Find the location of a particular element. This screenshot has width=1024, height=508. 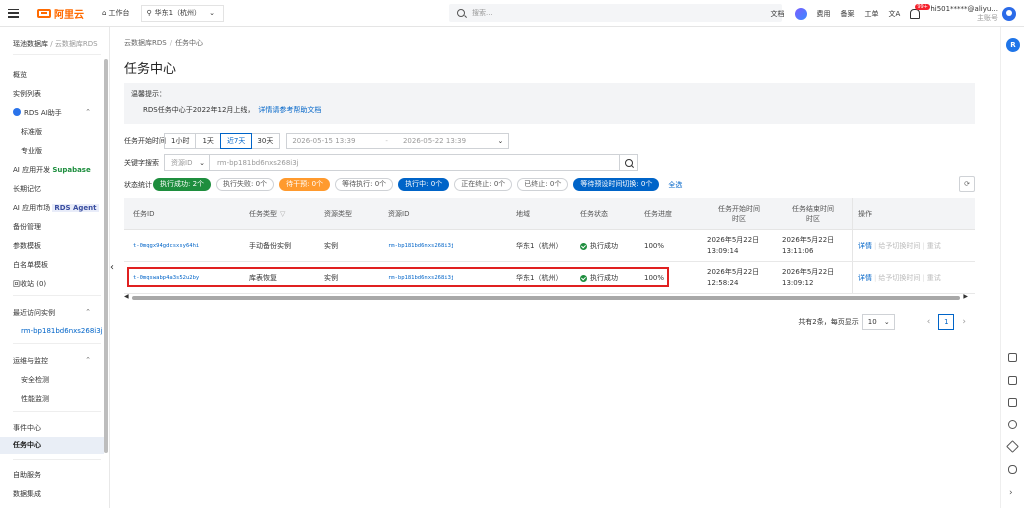

grid-icon is located at coordinates (1012, 380).